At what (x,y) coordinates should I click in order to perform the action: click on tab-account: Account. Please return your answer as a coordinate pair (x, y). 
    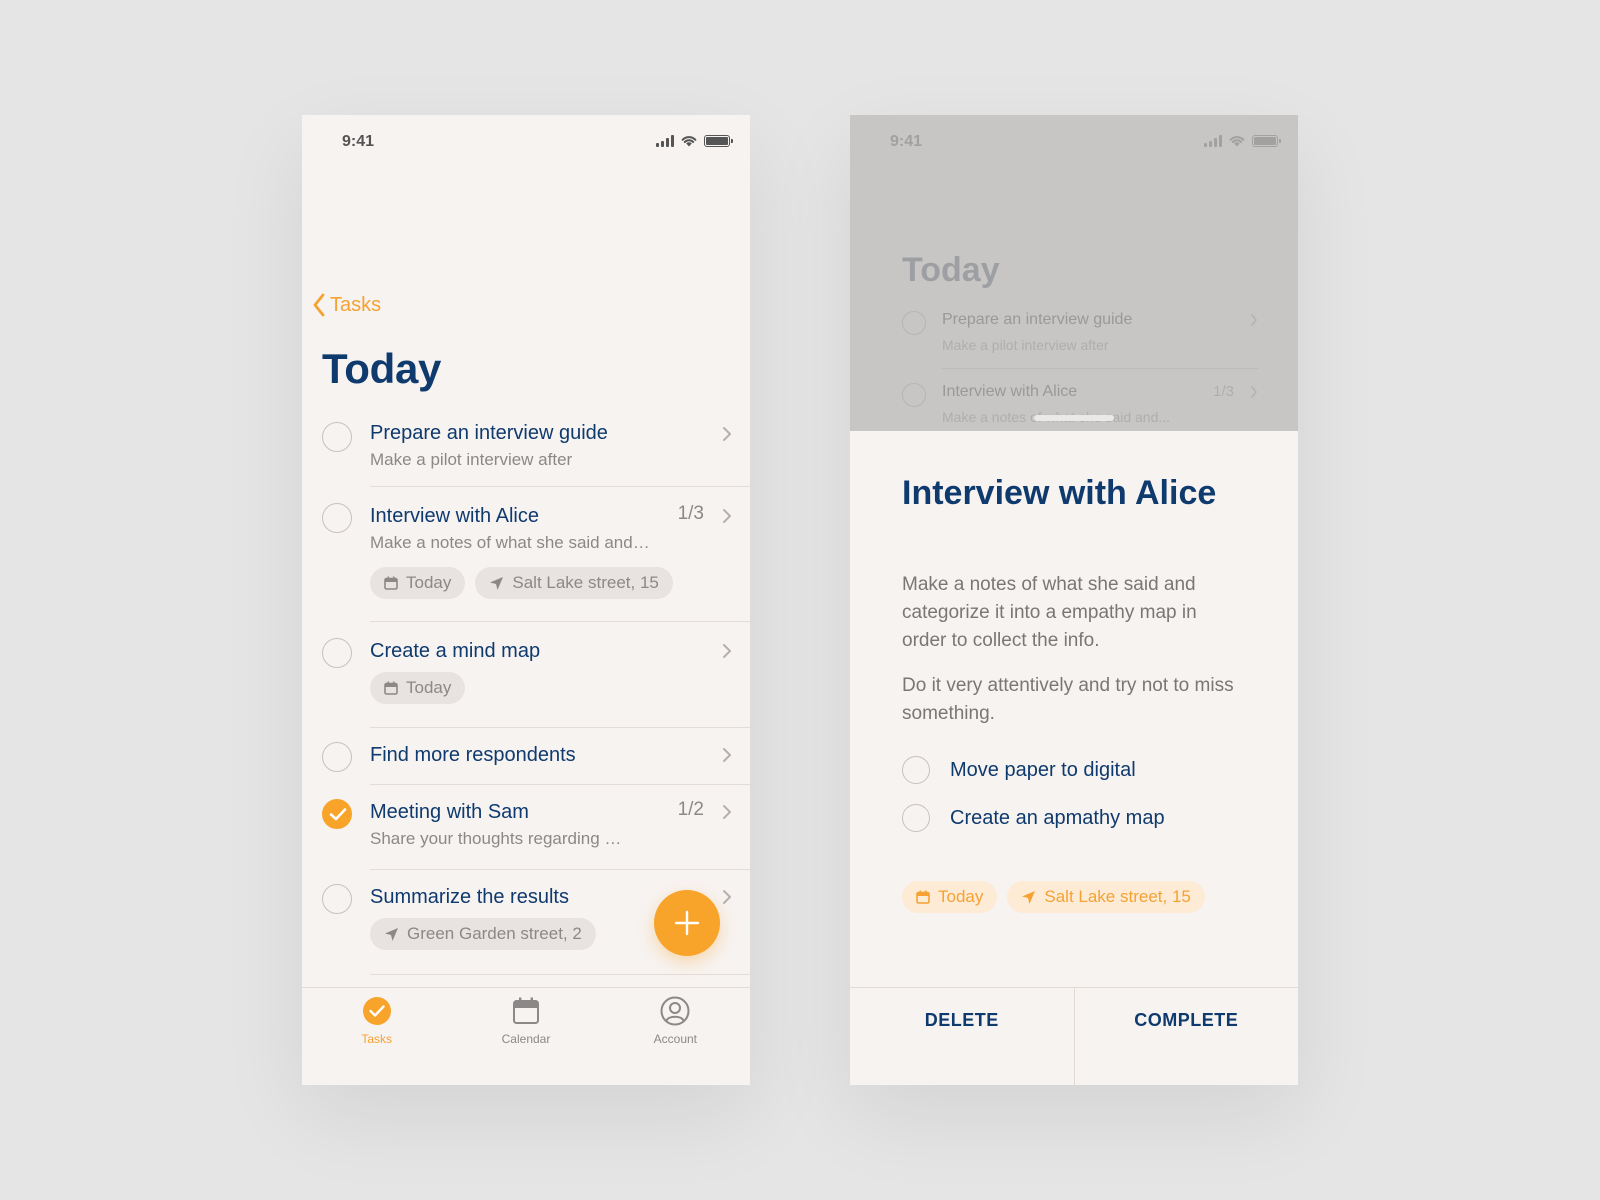
    Looking at the image, I should click on (675, 1036).